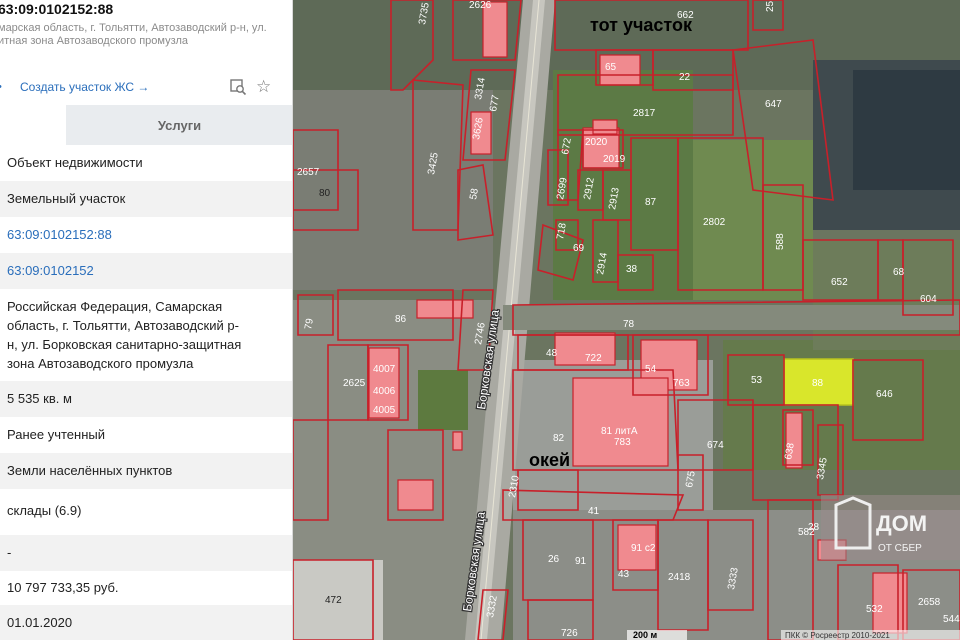  Describe the element at coordinates (56, 434) in the screenshot. I see `property-value: Ранее учтенный` at that location.